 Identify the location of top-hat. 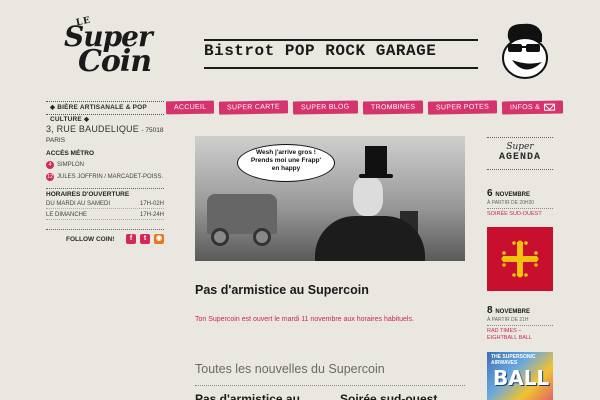
(376, 162).